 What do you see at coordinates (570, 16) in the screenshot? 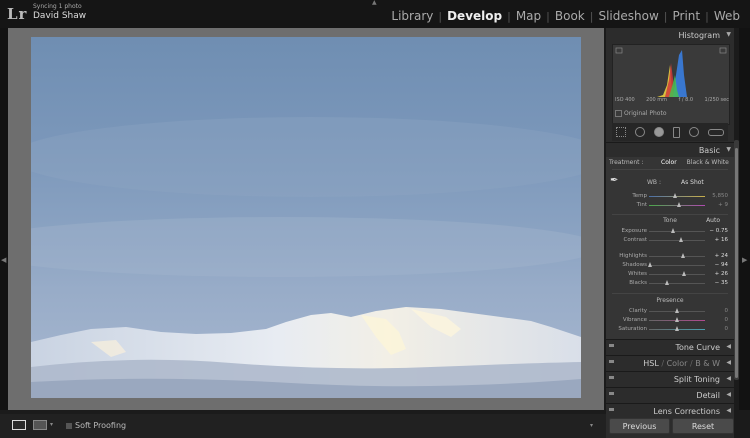
I see `module-book: Book` at bounding box center [570, 16].